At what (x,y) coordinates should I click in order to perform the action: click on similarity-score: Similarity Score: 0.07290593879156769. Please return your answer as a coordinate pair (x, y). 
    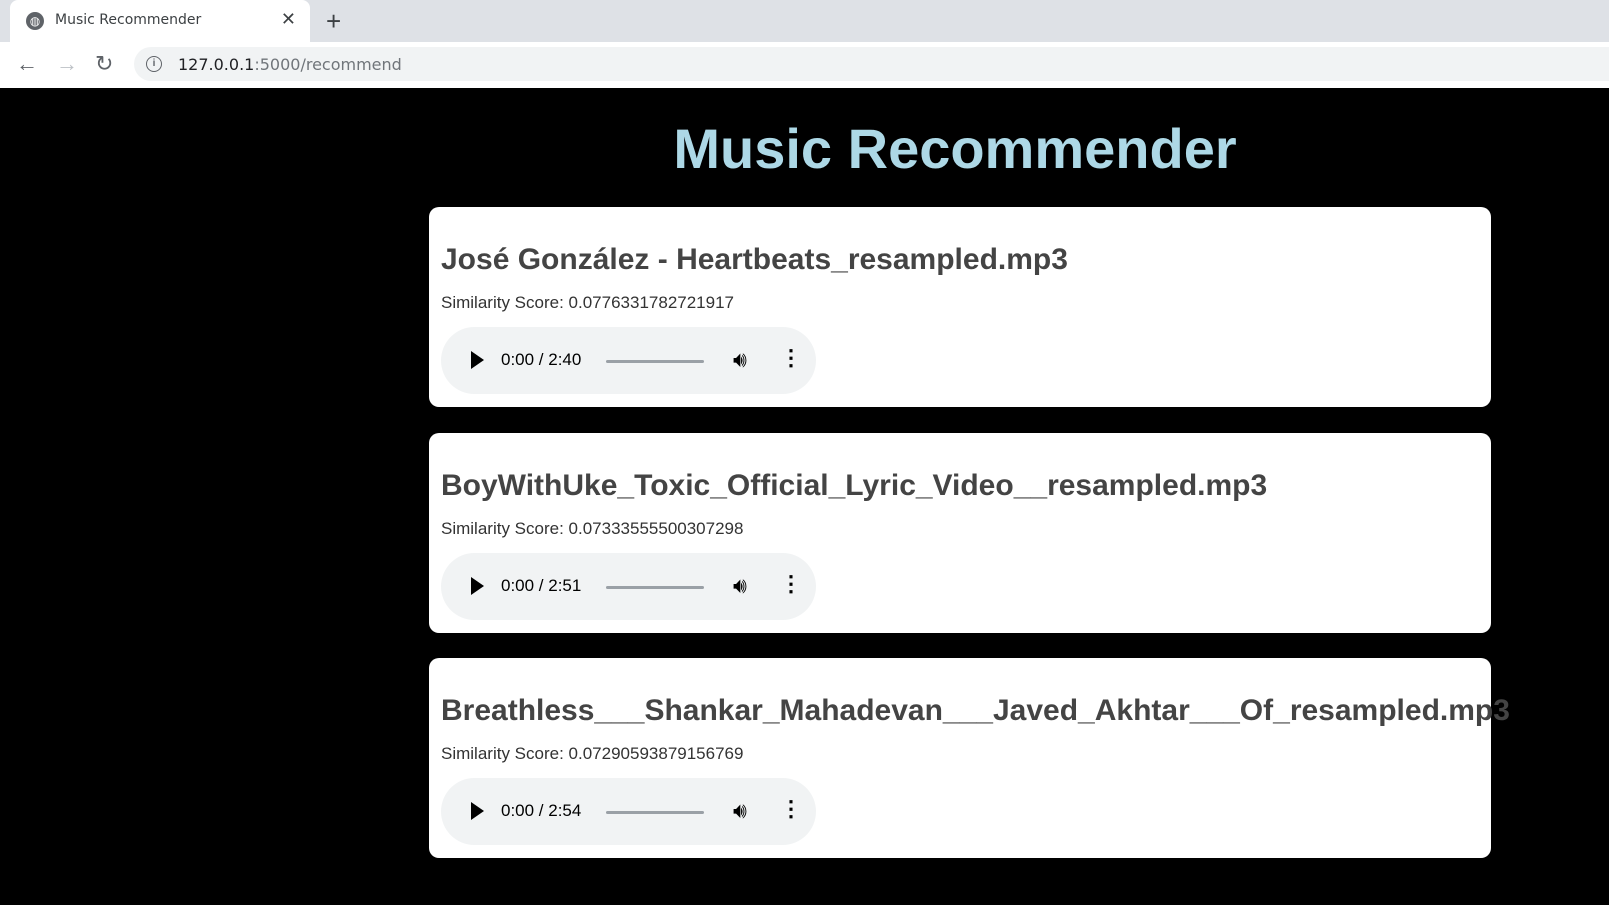
    Looking at the image, I should click on (592, 754).